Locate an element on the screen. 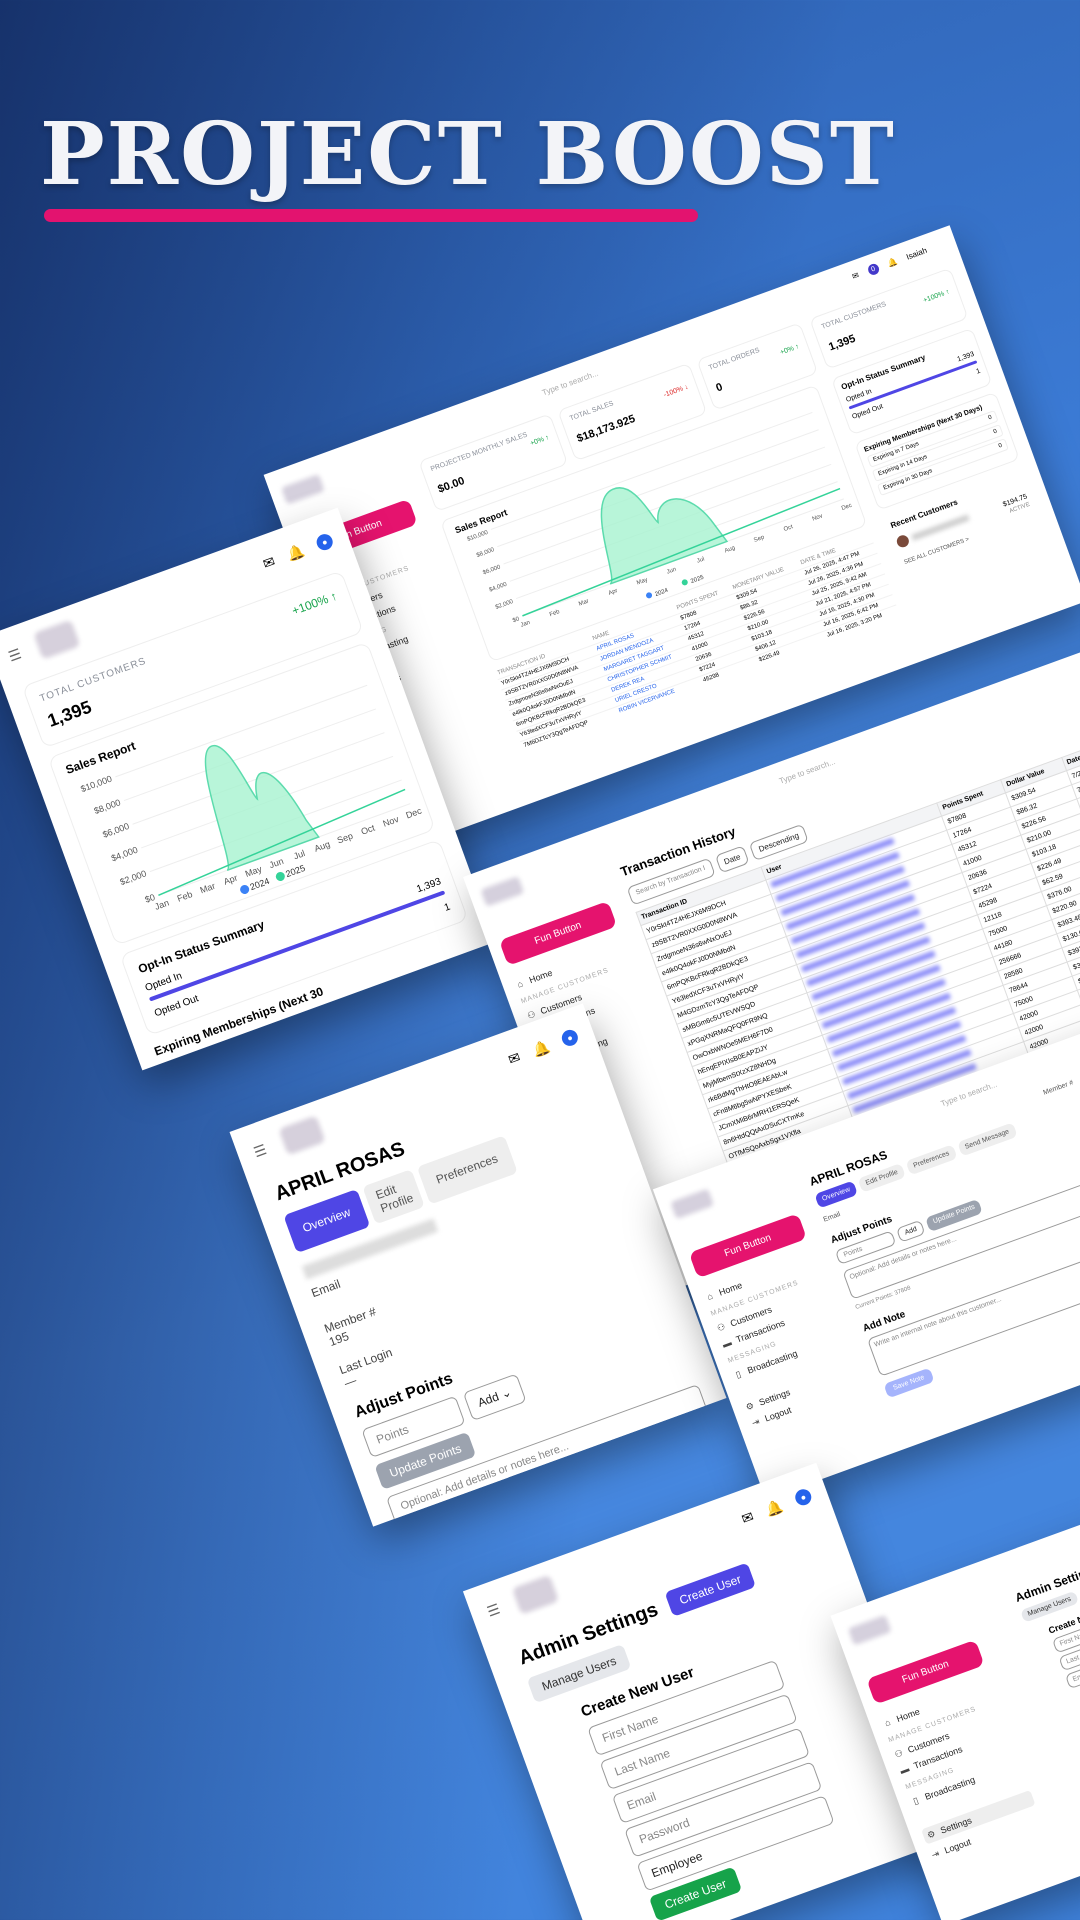  legend-label-2024: 2024 is located at coordinates (260, 884).